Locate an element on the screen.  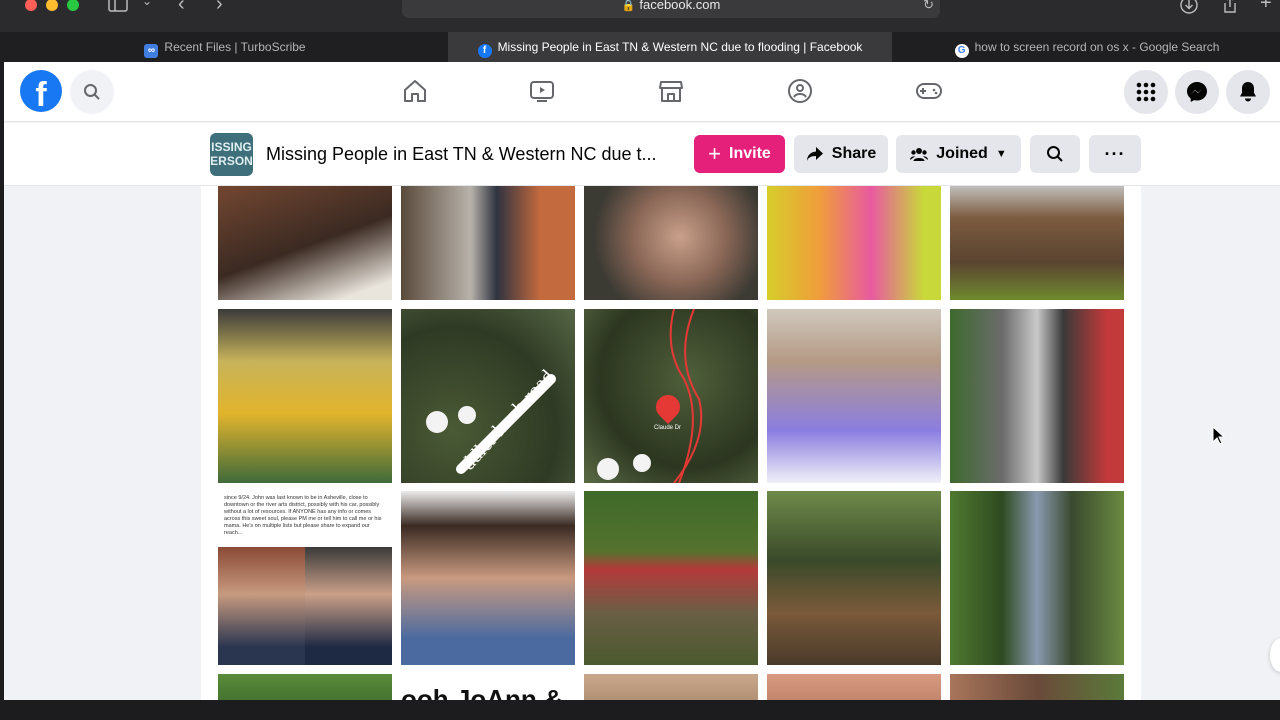
photo-man-left is located at coordinates (261, 606).